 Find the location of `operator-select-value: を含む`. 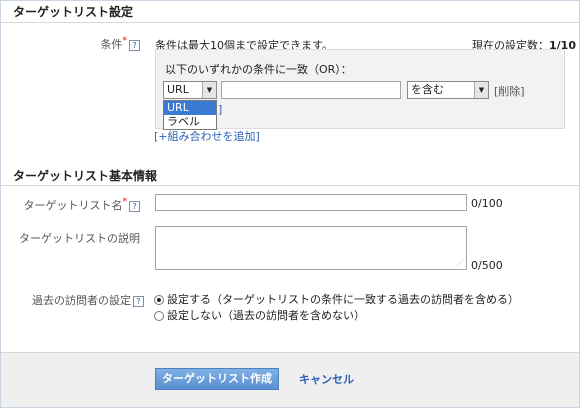

operator-select-value: を含む is located at coordinates (427, 89).